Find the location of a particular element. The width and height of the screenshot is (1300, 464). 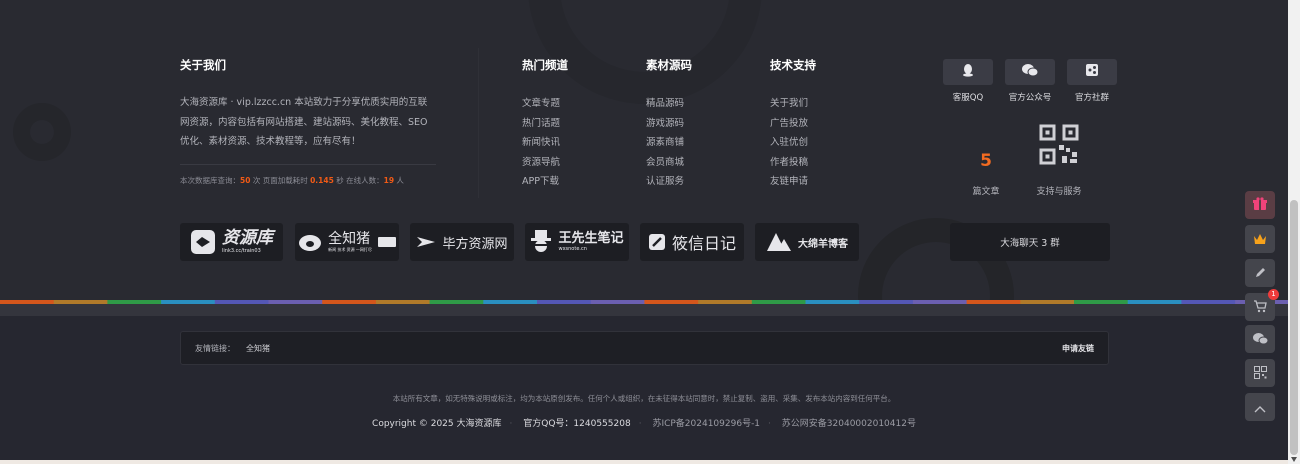

vip-button is located at coordinates (1260, 239).